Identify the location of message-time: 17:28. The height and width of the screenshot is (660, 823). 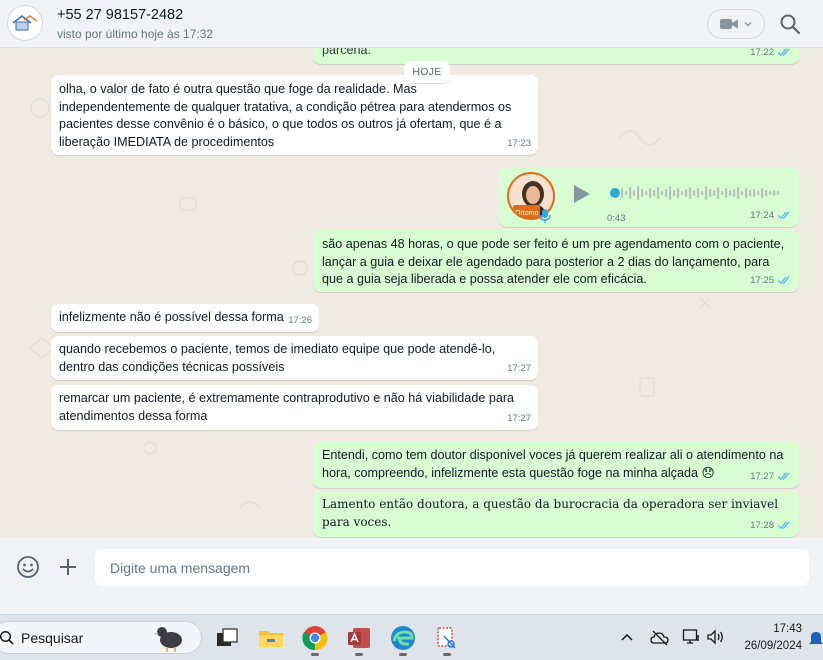
(762, 525).